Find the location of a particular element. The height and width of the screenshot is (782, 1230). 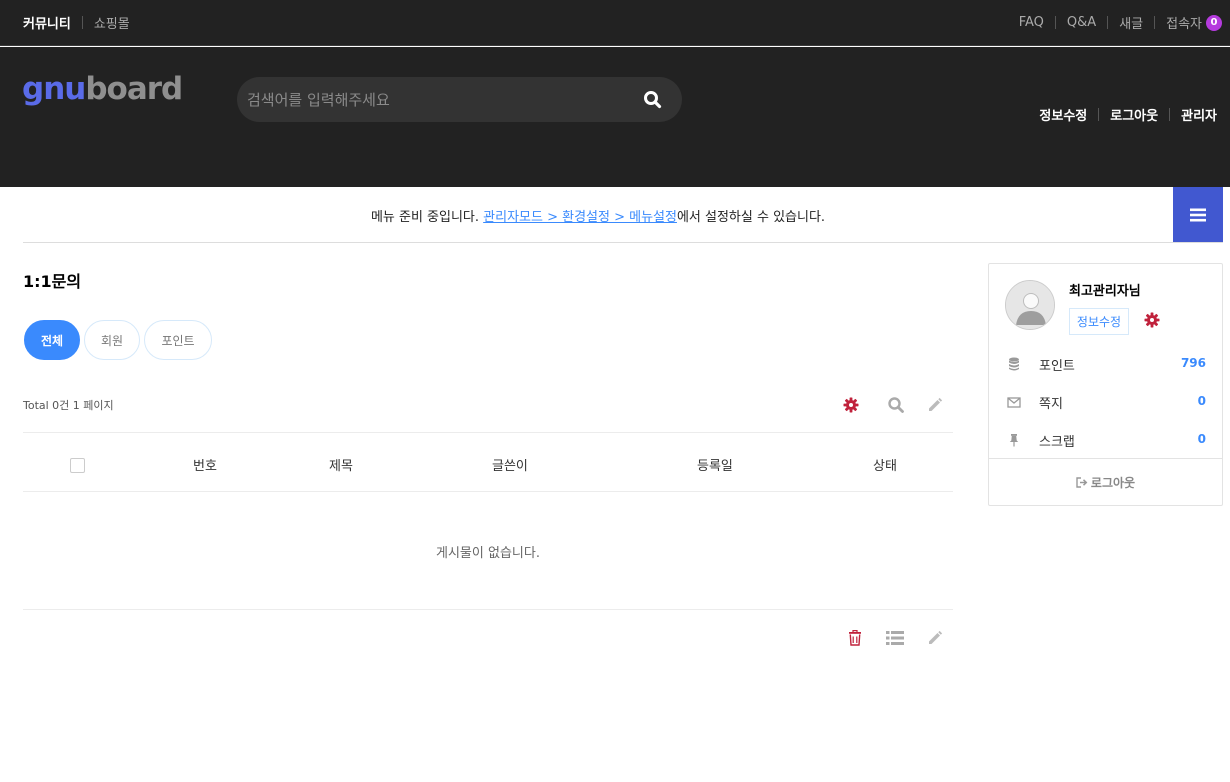

pin-icon is located at coordinates (1014, 440).